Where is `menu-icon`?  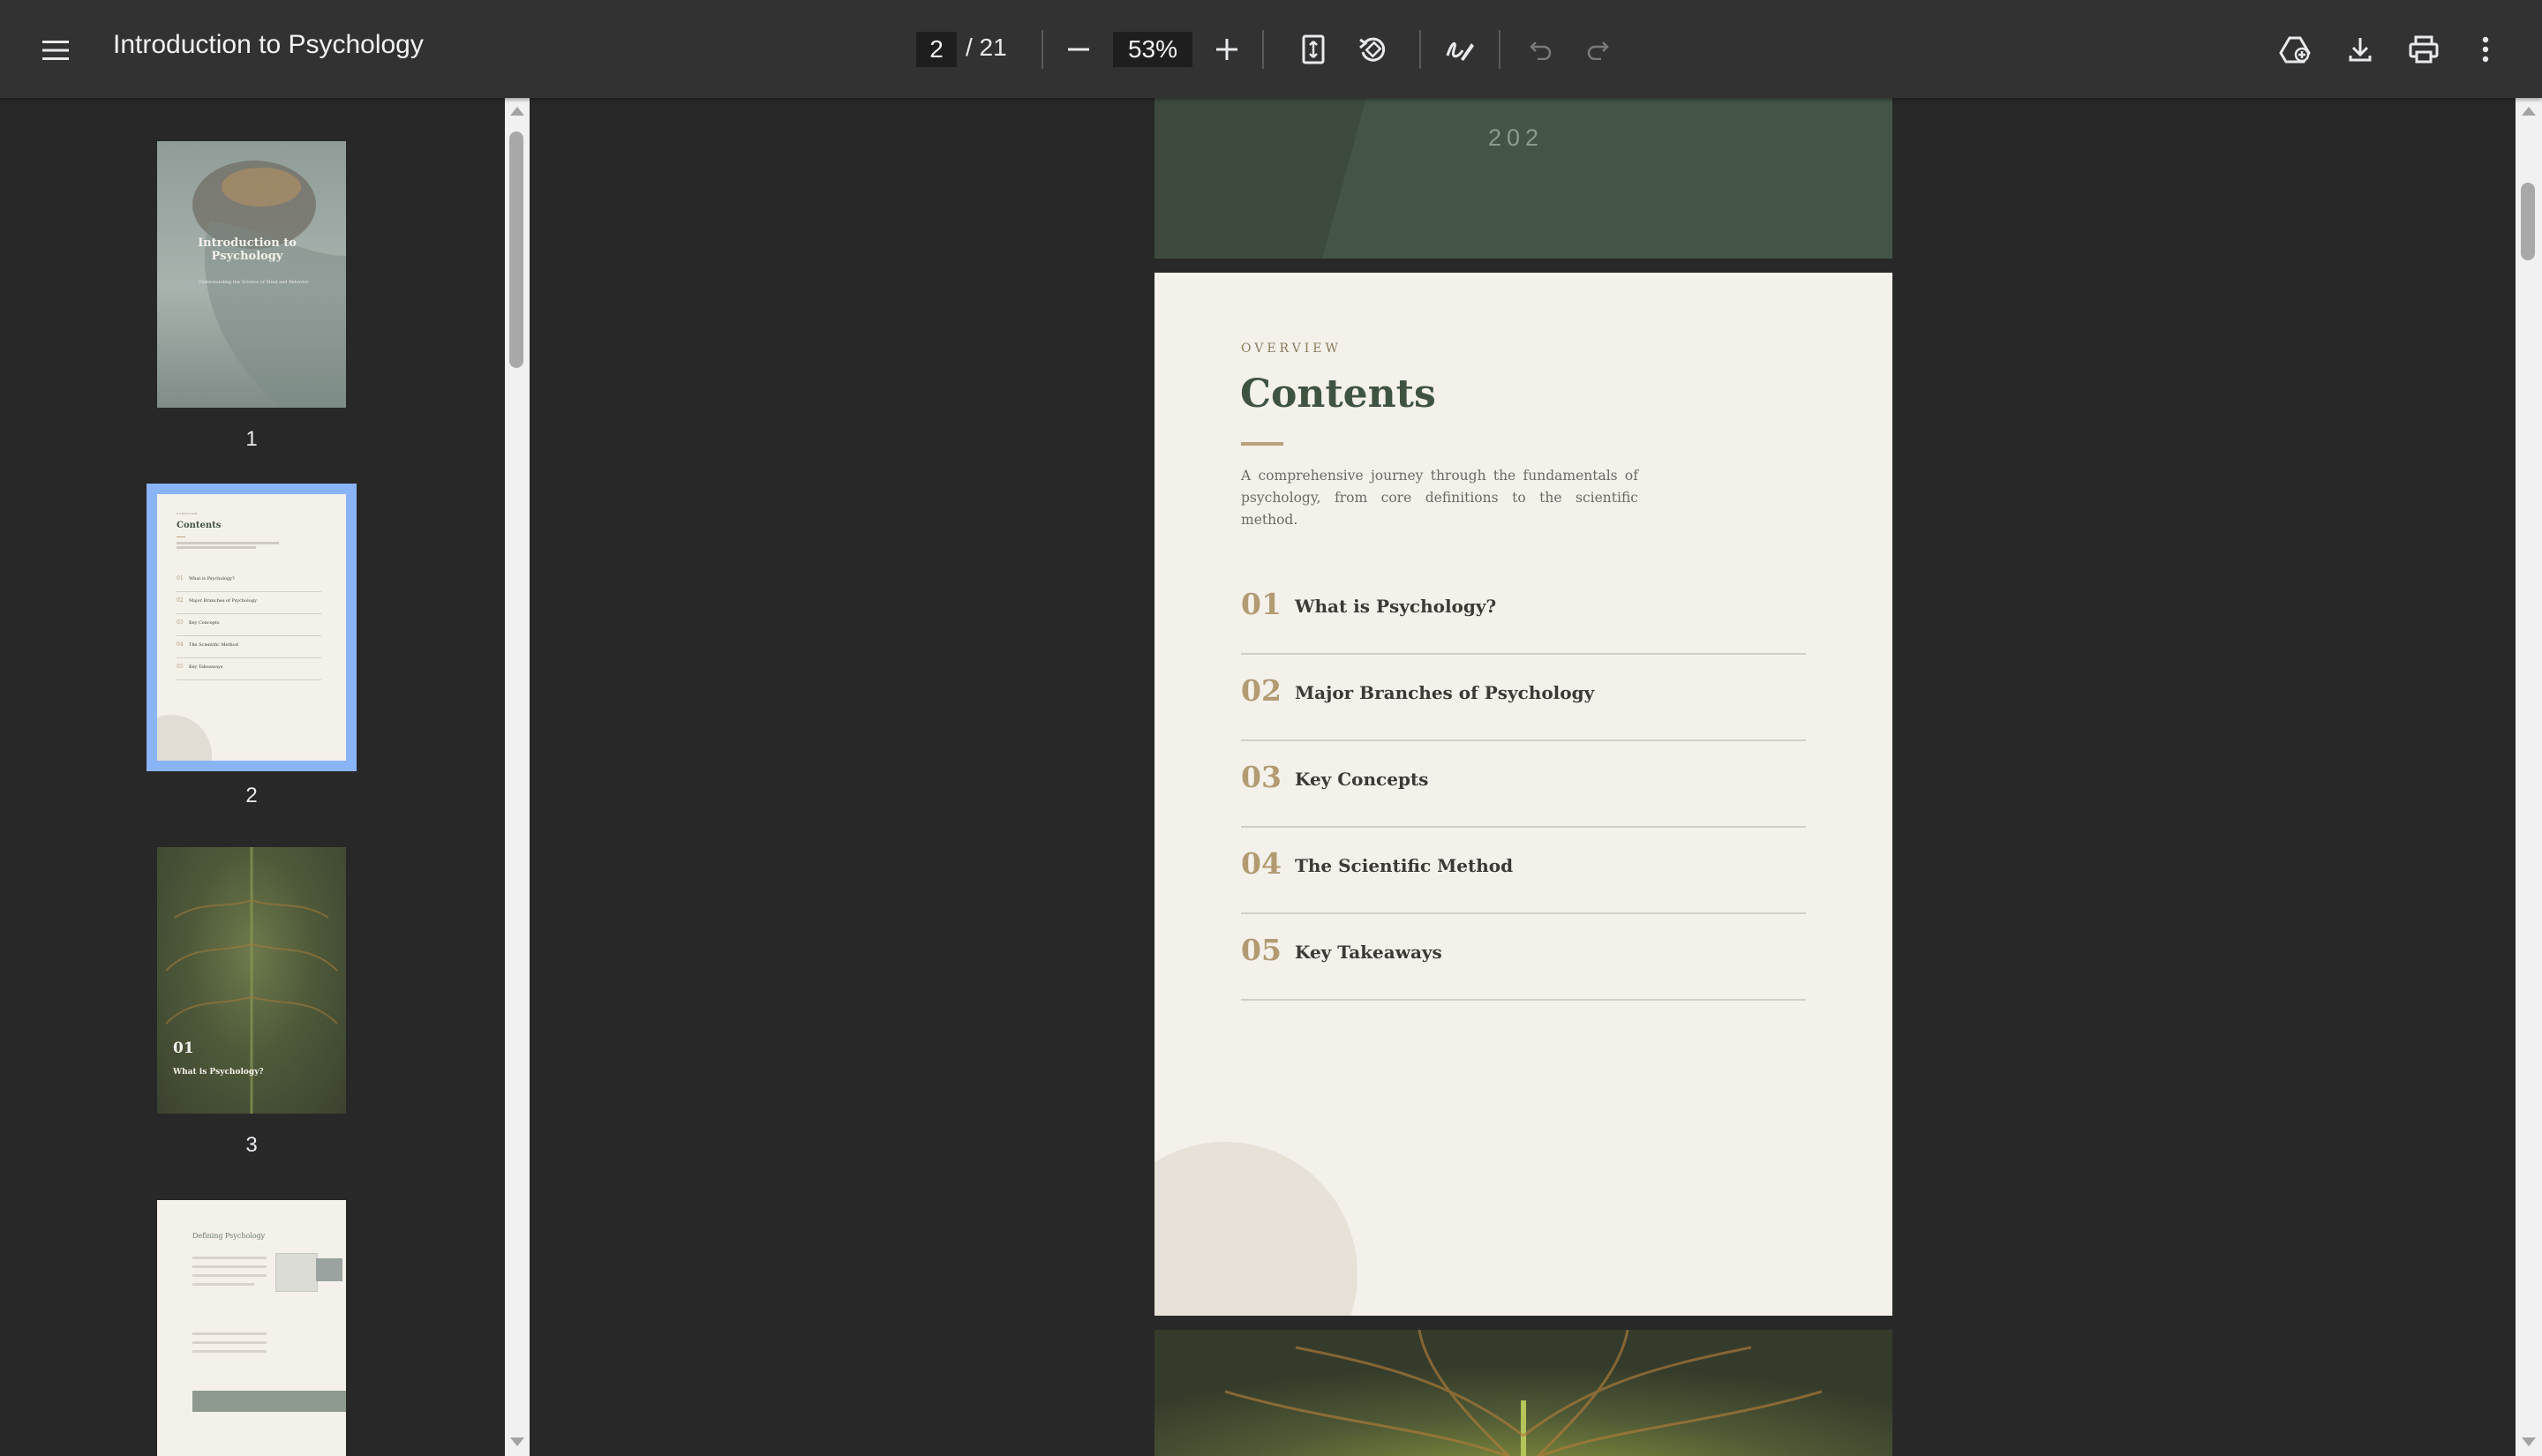
menu-icon is located at coordinates (56, 50).